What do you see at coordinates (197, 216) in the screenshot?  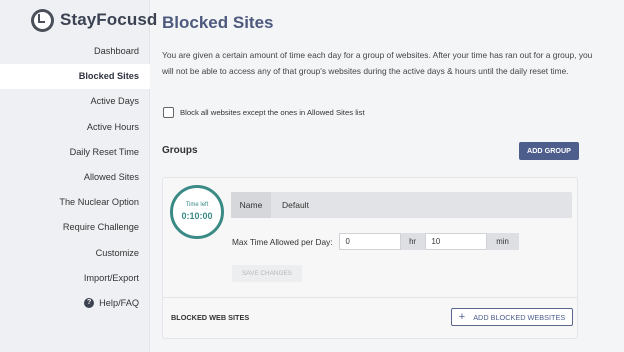 I see `time-left-value: 0:10:00` at bounding box center [197, 216].